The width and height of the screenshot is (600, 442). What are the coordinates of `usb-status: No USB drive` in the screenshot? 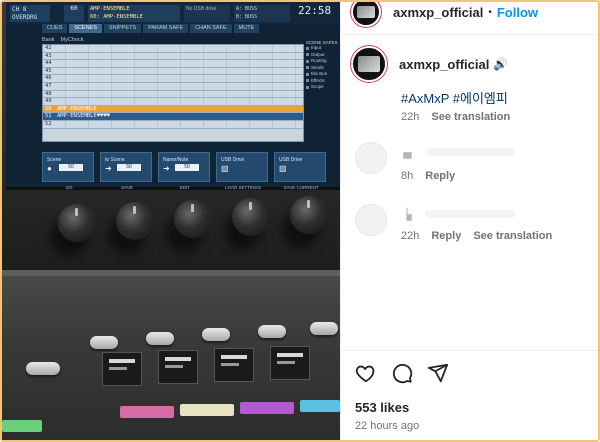 It's located at (207, 13).